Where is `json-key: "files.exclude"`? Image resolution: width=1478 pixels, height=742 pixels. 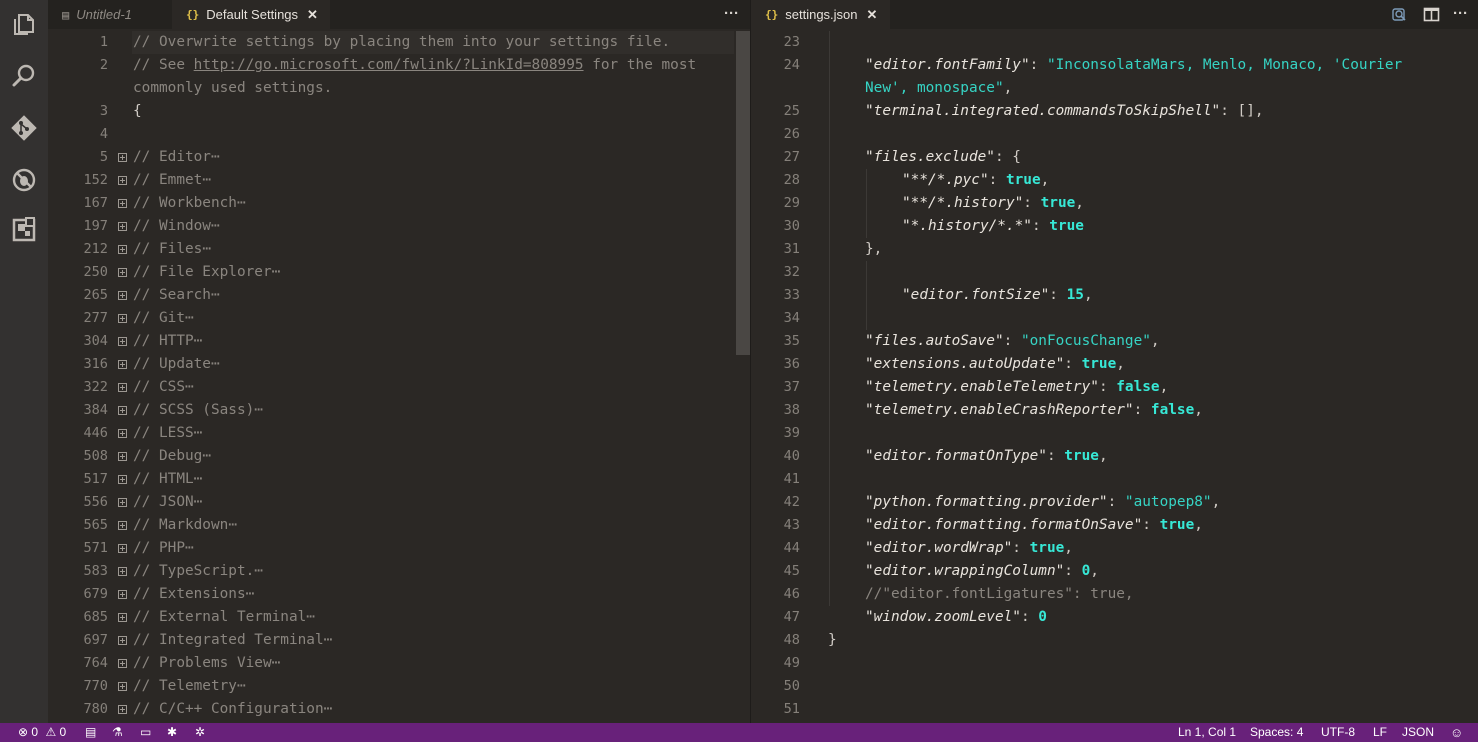 json-key: "files.exclude" is located at coordinates (930, 157).